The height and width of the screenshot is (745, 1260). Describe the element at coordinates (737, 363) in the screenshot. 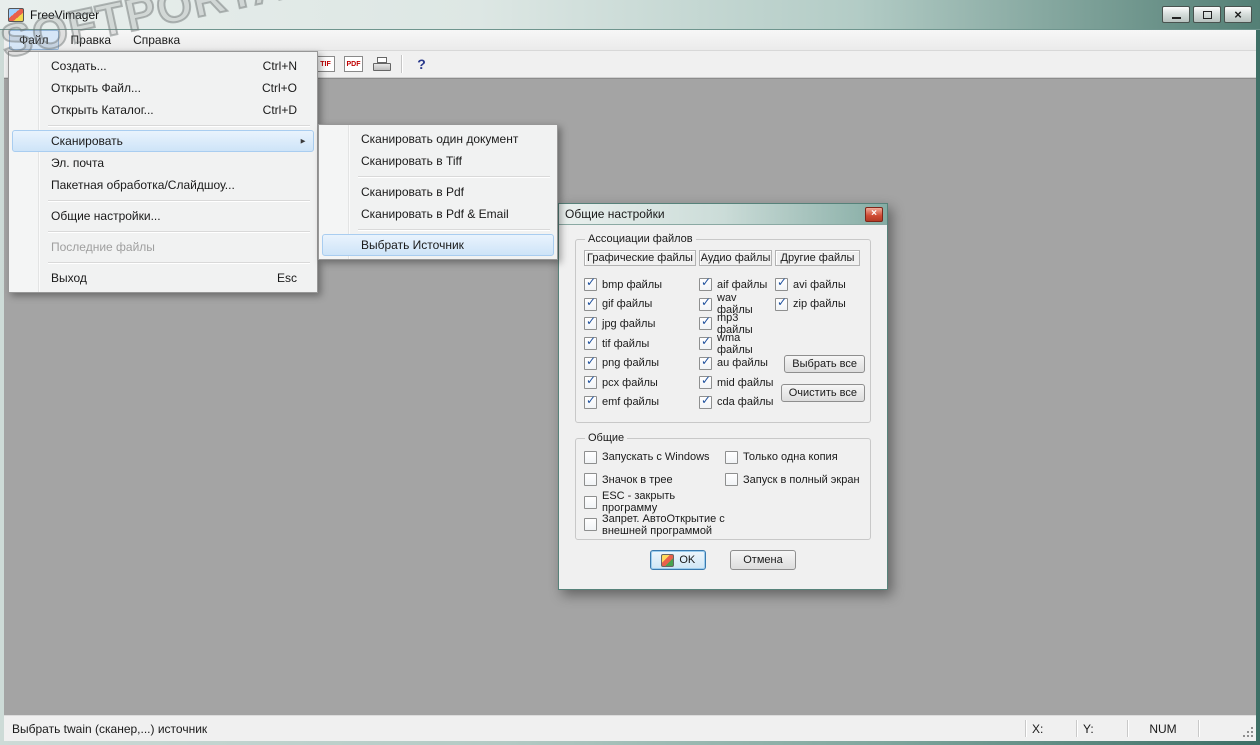

I see `checkbox-row: ✓ au файлы` at that location.